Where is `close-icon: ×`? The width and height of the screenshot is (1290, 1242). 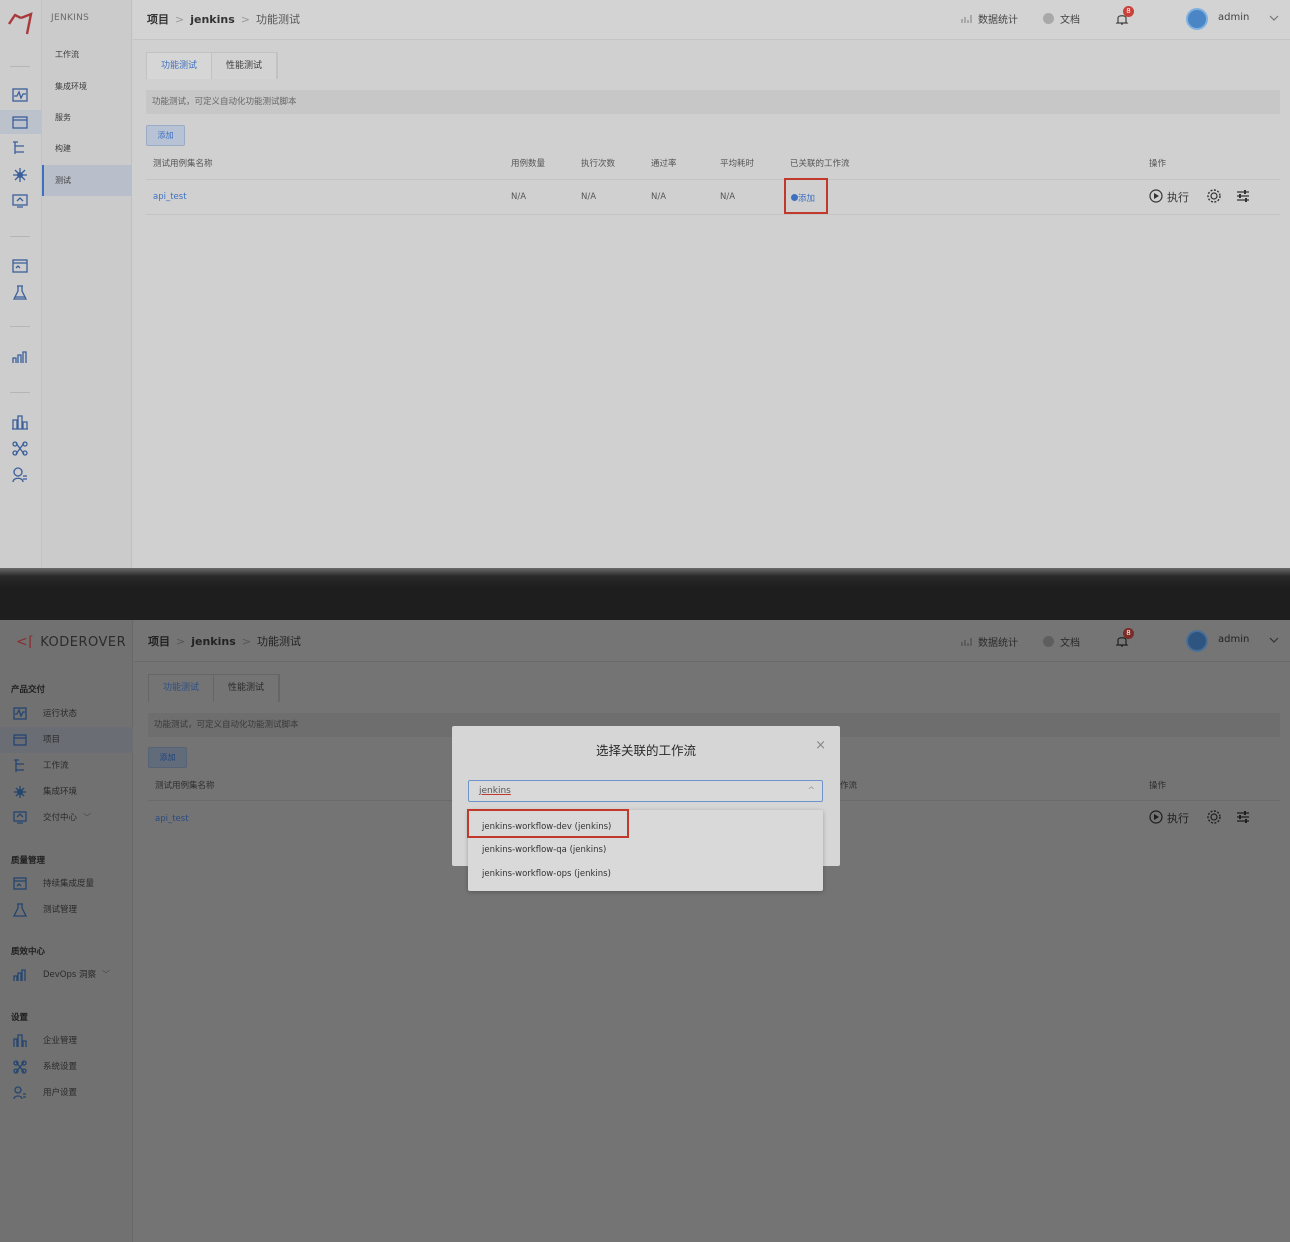 close-icon: × is located at coordinates (820, 745).